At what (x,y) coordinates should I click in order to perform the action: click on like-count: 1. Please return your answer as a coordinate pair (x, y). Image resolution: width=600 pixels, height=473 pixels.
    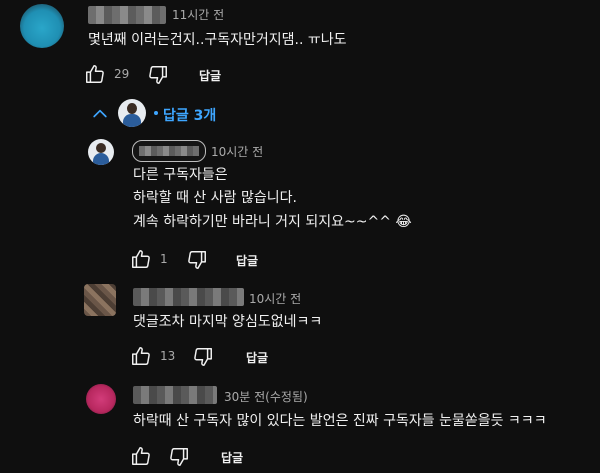
    Looking at the image, I should click on (164, 259).